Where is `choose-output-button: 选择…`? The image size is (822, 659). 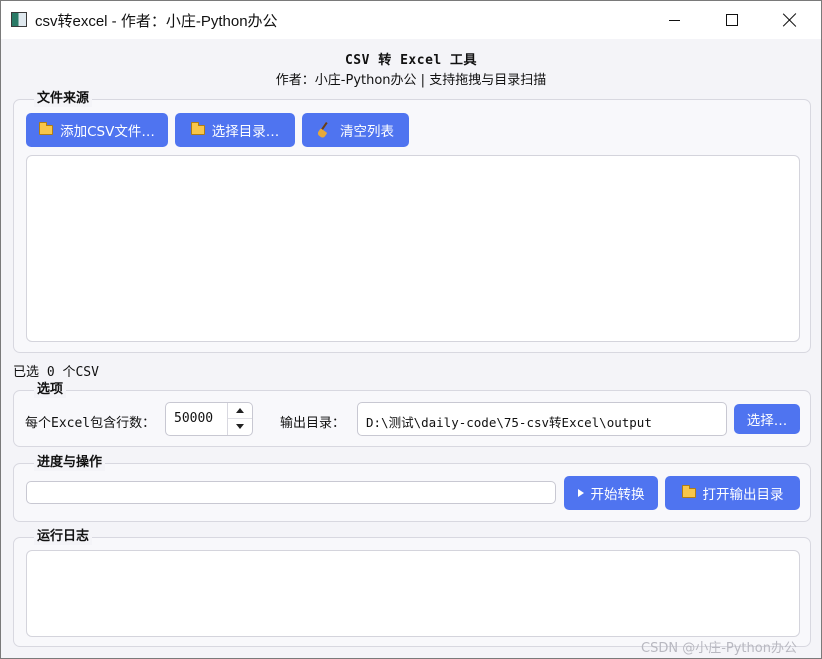
choose-output-button: 选择… is located at coordinates (767, 419).